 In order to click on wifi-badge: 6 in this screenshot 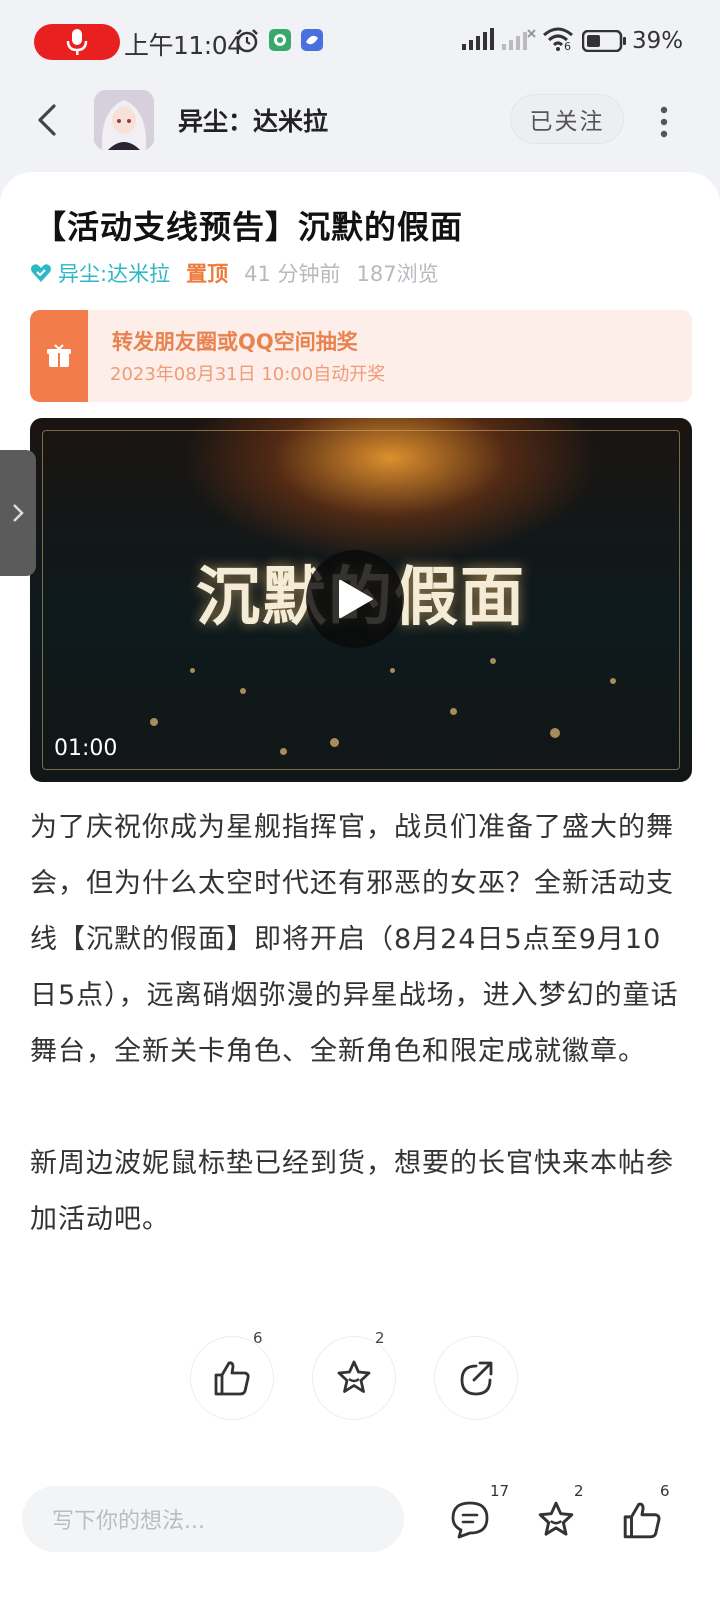, I will do `click(567, 46)`.